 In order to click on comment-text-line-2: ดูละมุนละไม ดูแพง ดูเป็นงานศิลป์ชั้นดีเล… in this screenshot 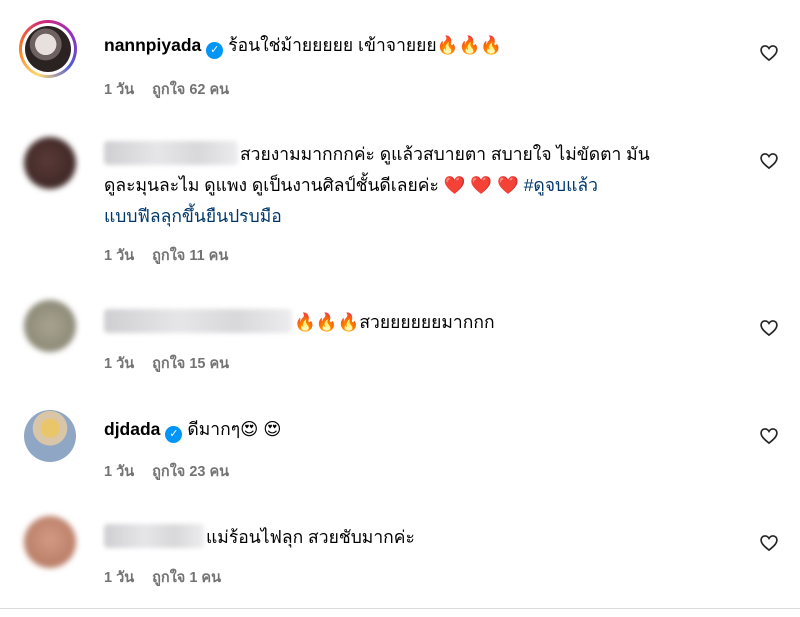, I will do `click(314, 185)`.